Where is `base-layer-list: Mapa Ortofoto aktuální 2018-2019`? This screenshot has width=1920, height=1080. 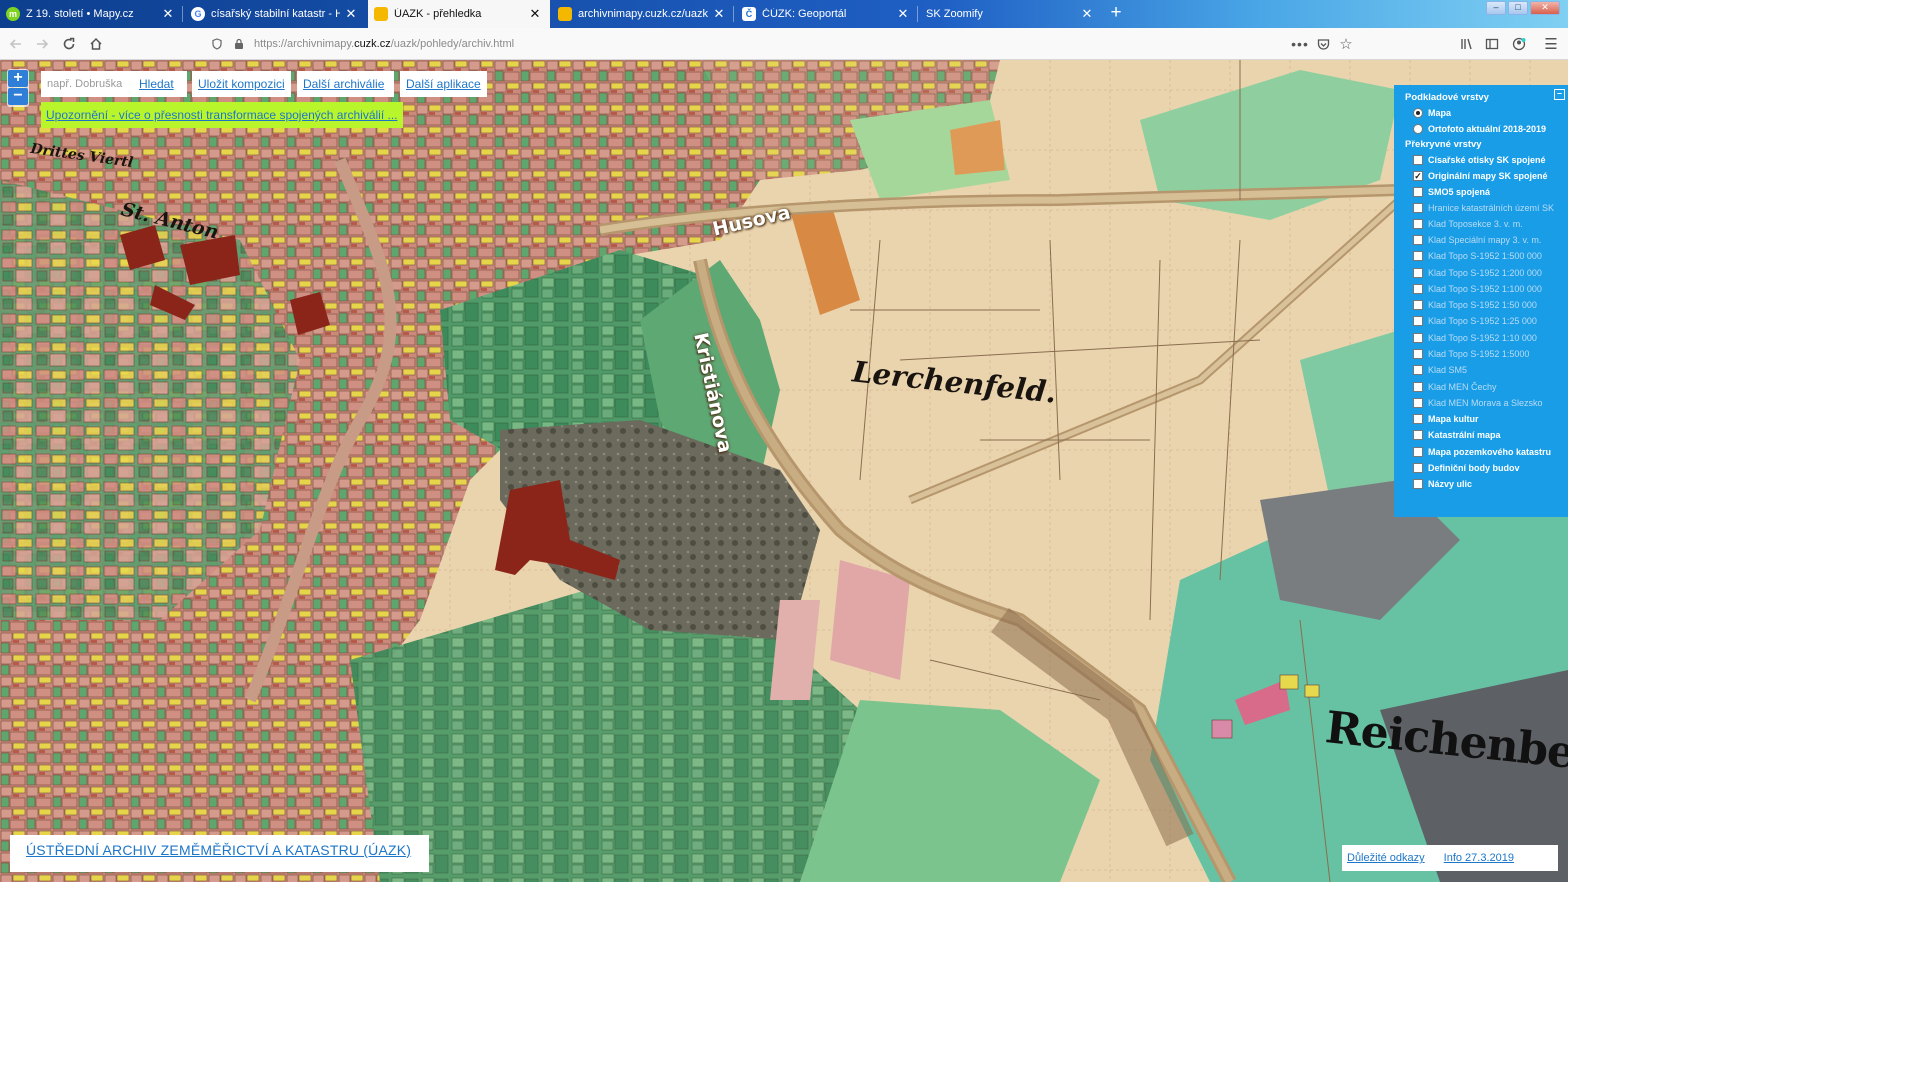
base-layer-list: Mapa Ortofoto aktuální 2018-2019 is located at coordinates (1486, 121).